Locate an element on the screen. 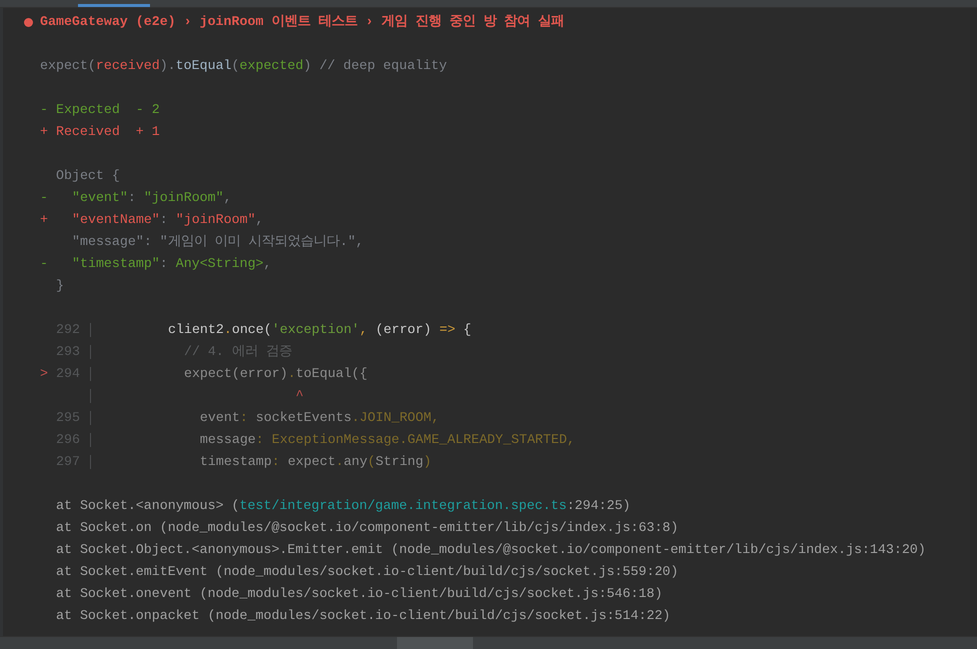 The height and width of the screenshot is (649, 977). code-text: expect is located at coordinates (312, 462).